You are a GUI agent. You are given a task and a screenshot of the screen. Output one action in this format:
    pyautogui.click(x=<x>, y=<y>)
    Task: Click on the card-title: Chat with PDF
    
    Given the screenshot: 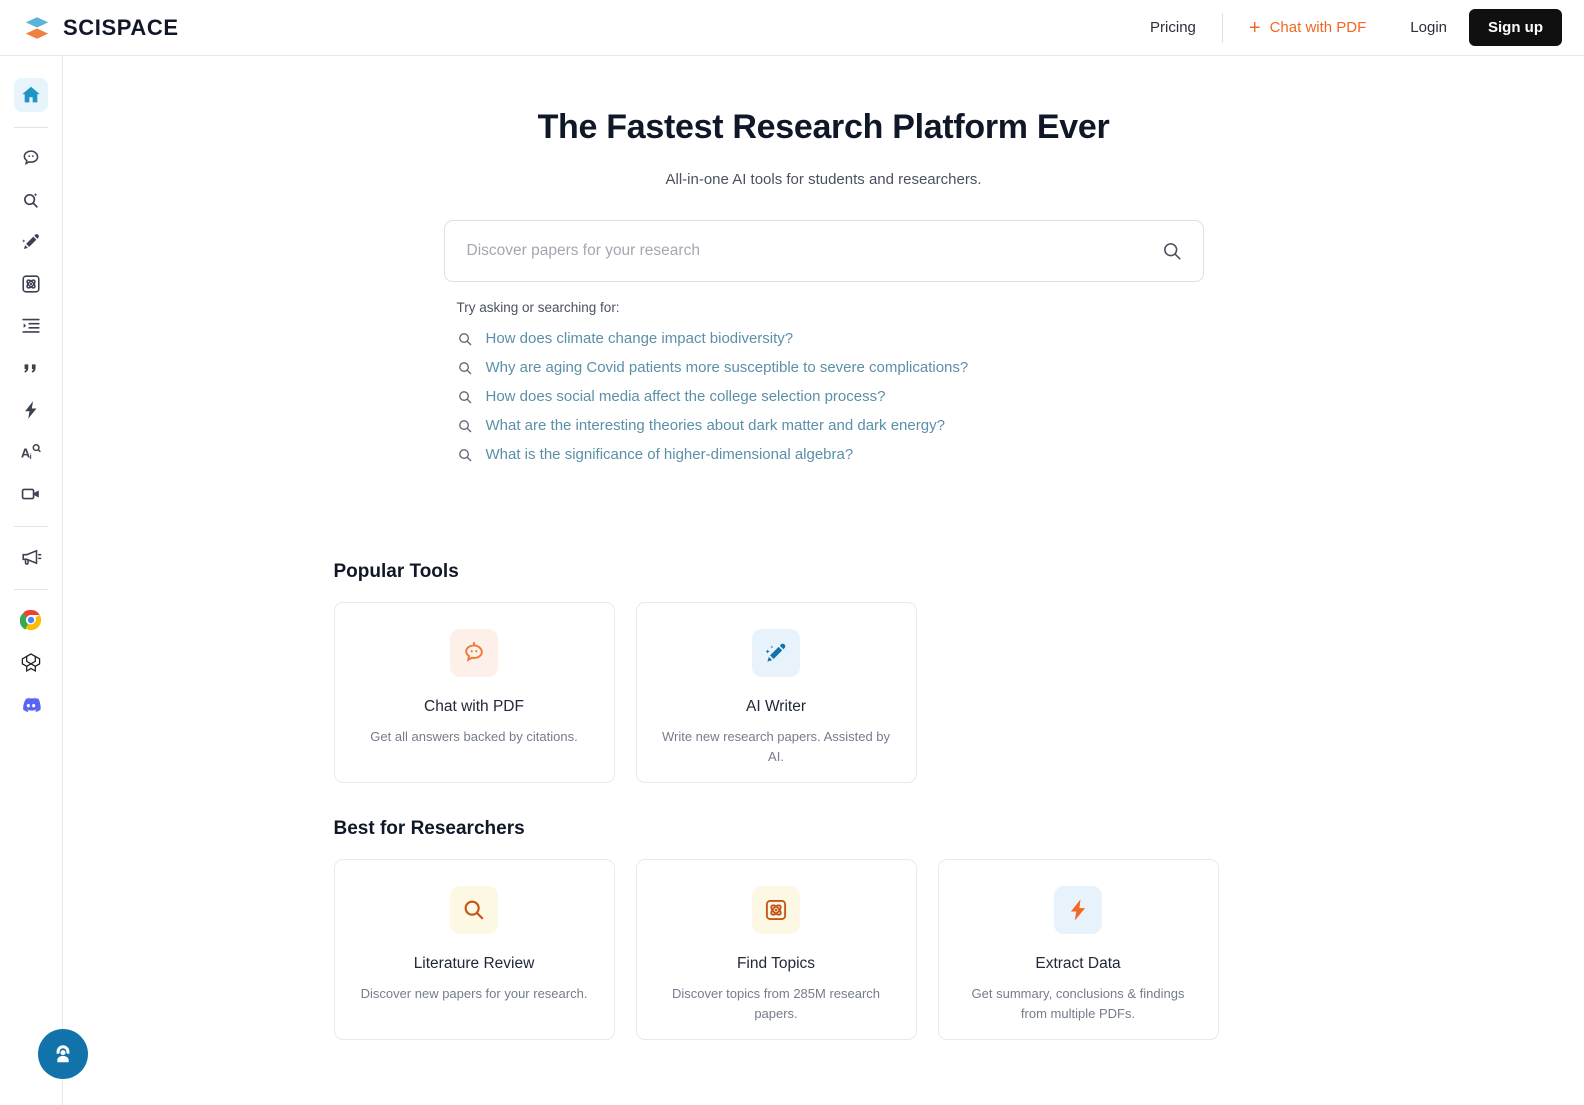 What is the action you would take?
    pyautogui.click(x=474, y=706)
    